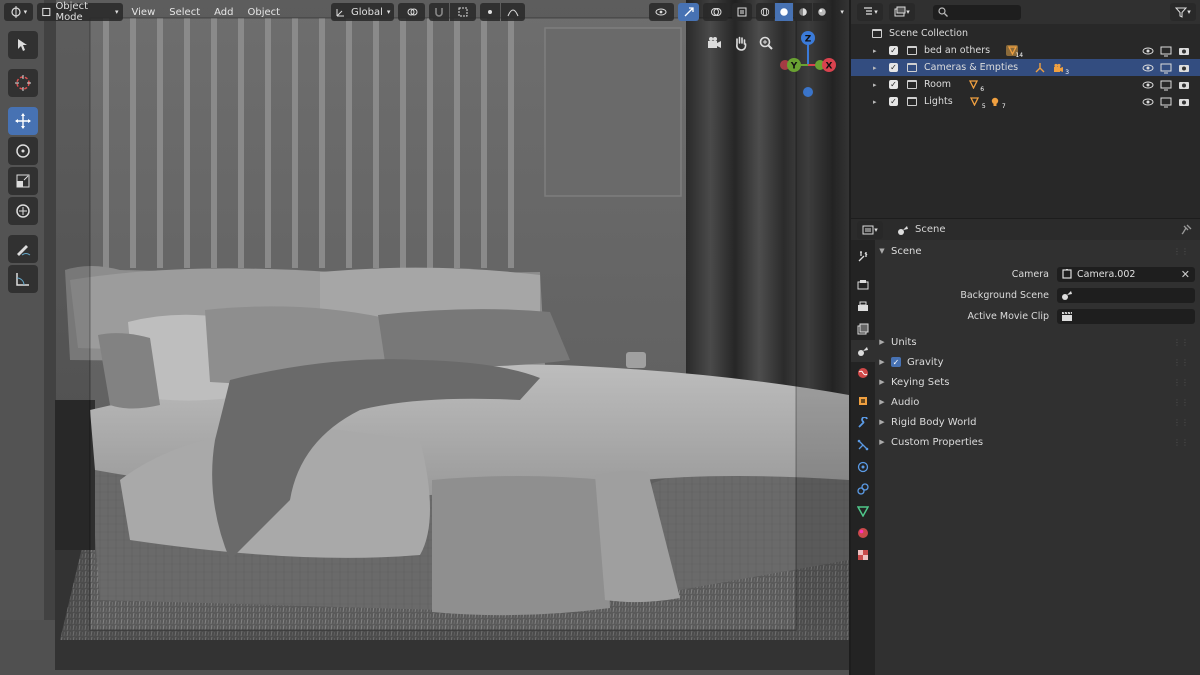  I want to click on menu-add: Add, so click(223, 12).